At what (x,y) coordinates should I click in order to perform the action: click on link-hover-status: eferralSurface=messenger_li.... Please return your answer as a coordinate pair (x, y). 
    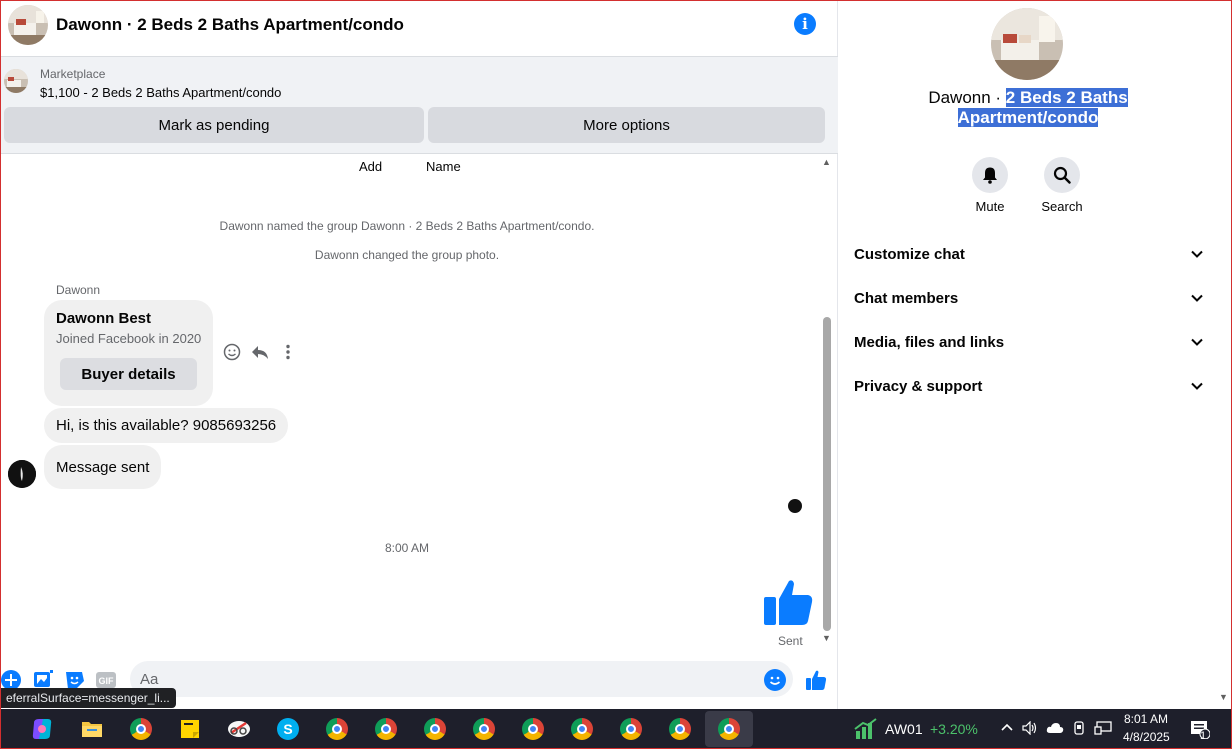
    Looking at the image, I should click on (88, 698).